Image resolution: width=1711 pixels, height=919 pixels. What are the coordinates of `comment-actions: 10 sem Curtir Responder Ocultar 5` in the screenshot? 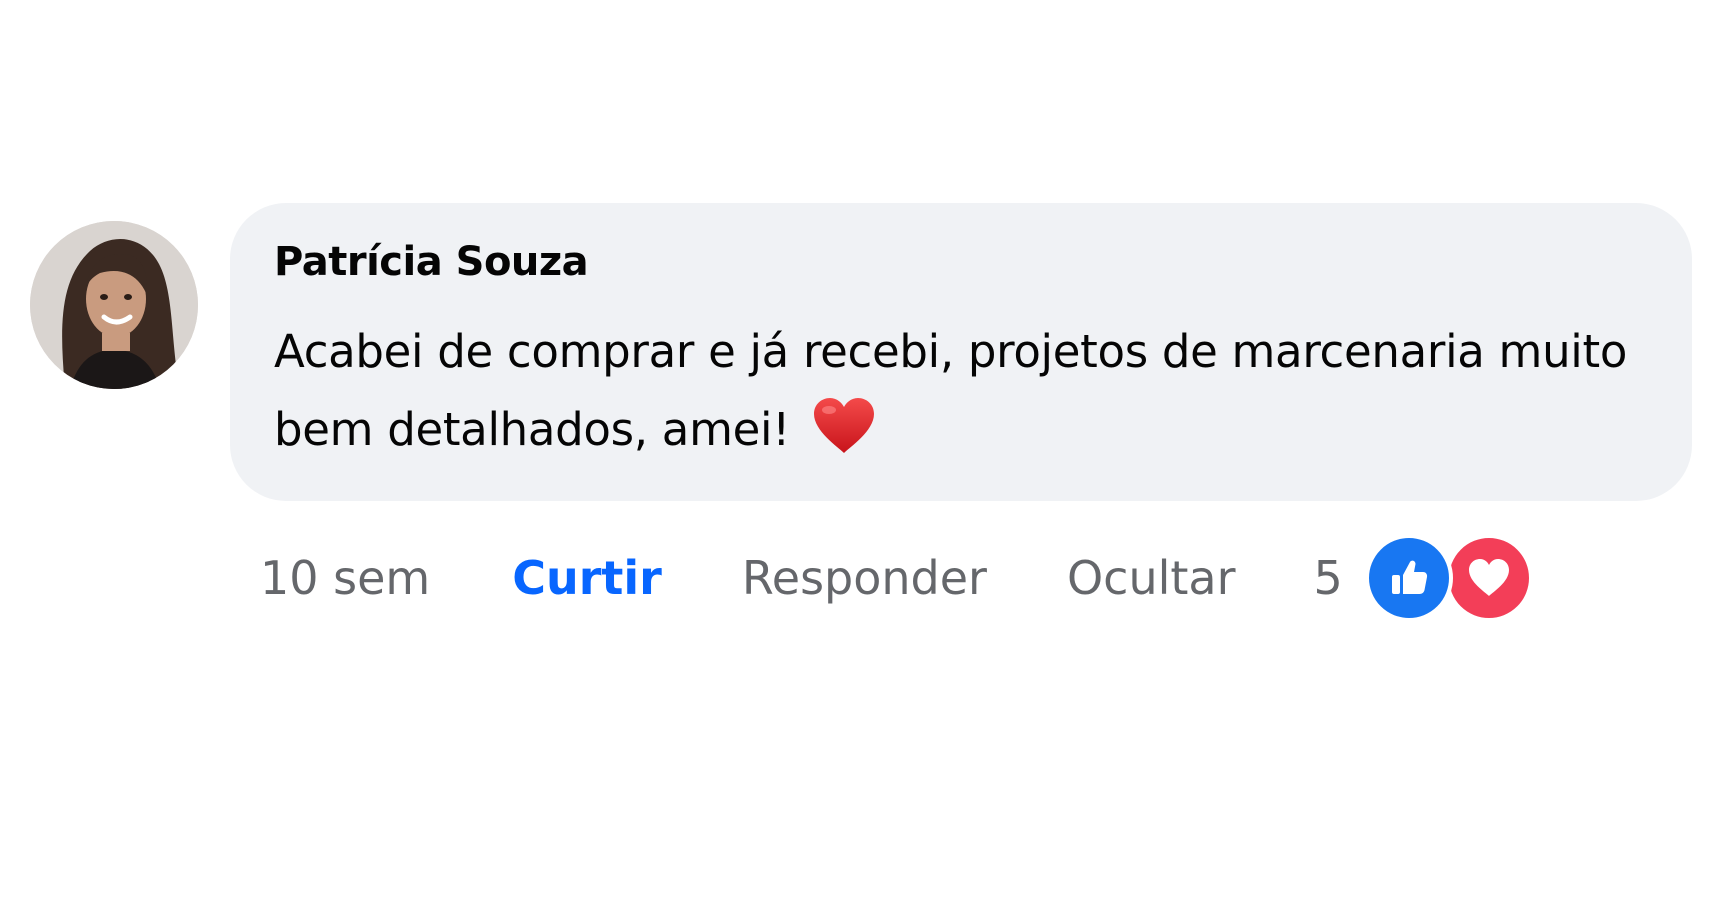 It's located at (881, 578).